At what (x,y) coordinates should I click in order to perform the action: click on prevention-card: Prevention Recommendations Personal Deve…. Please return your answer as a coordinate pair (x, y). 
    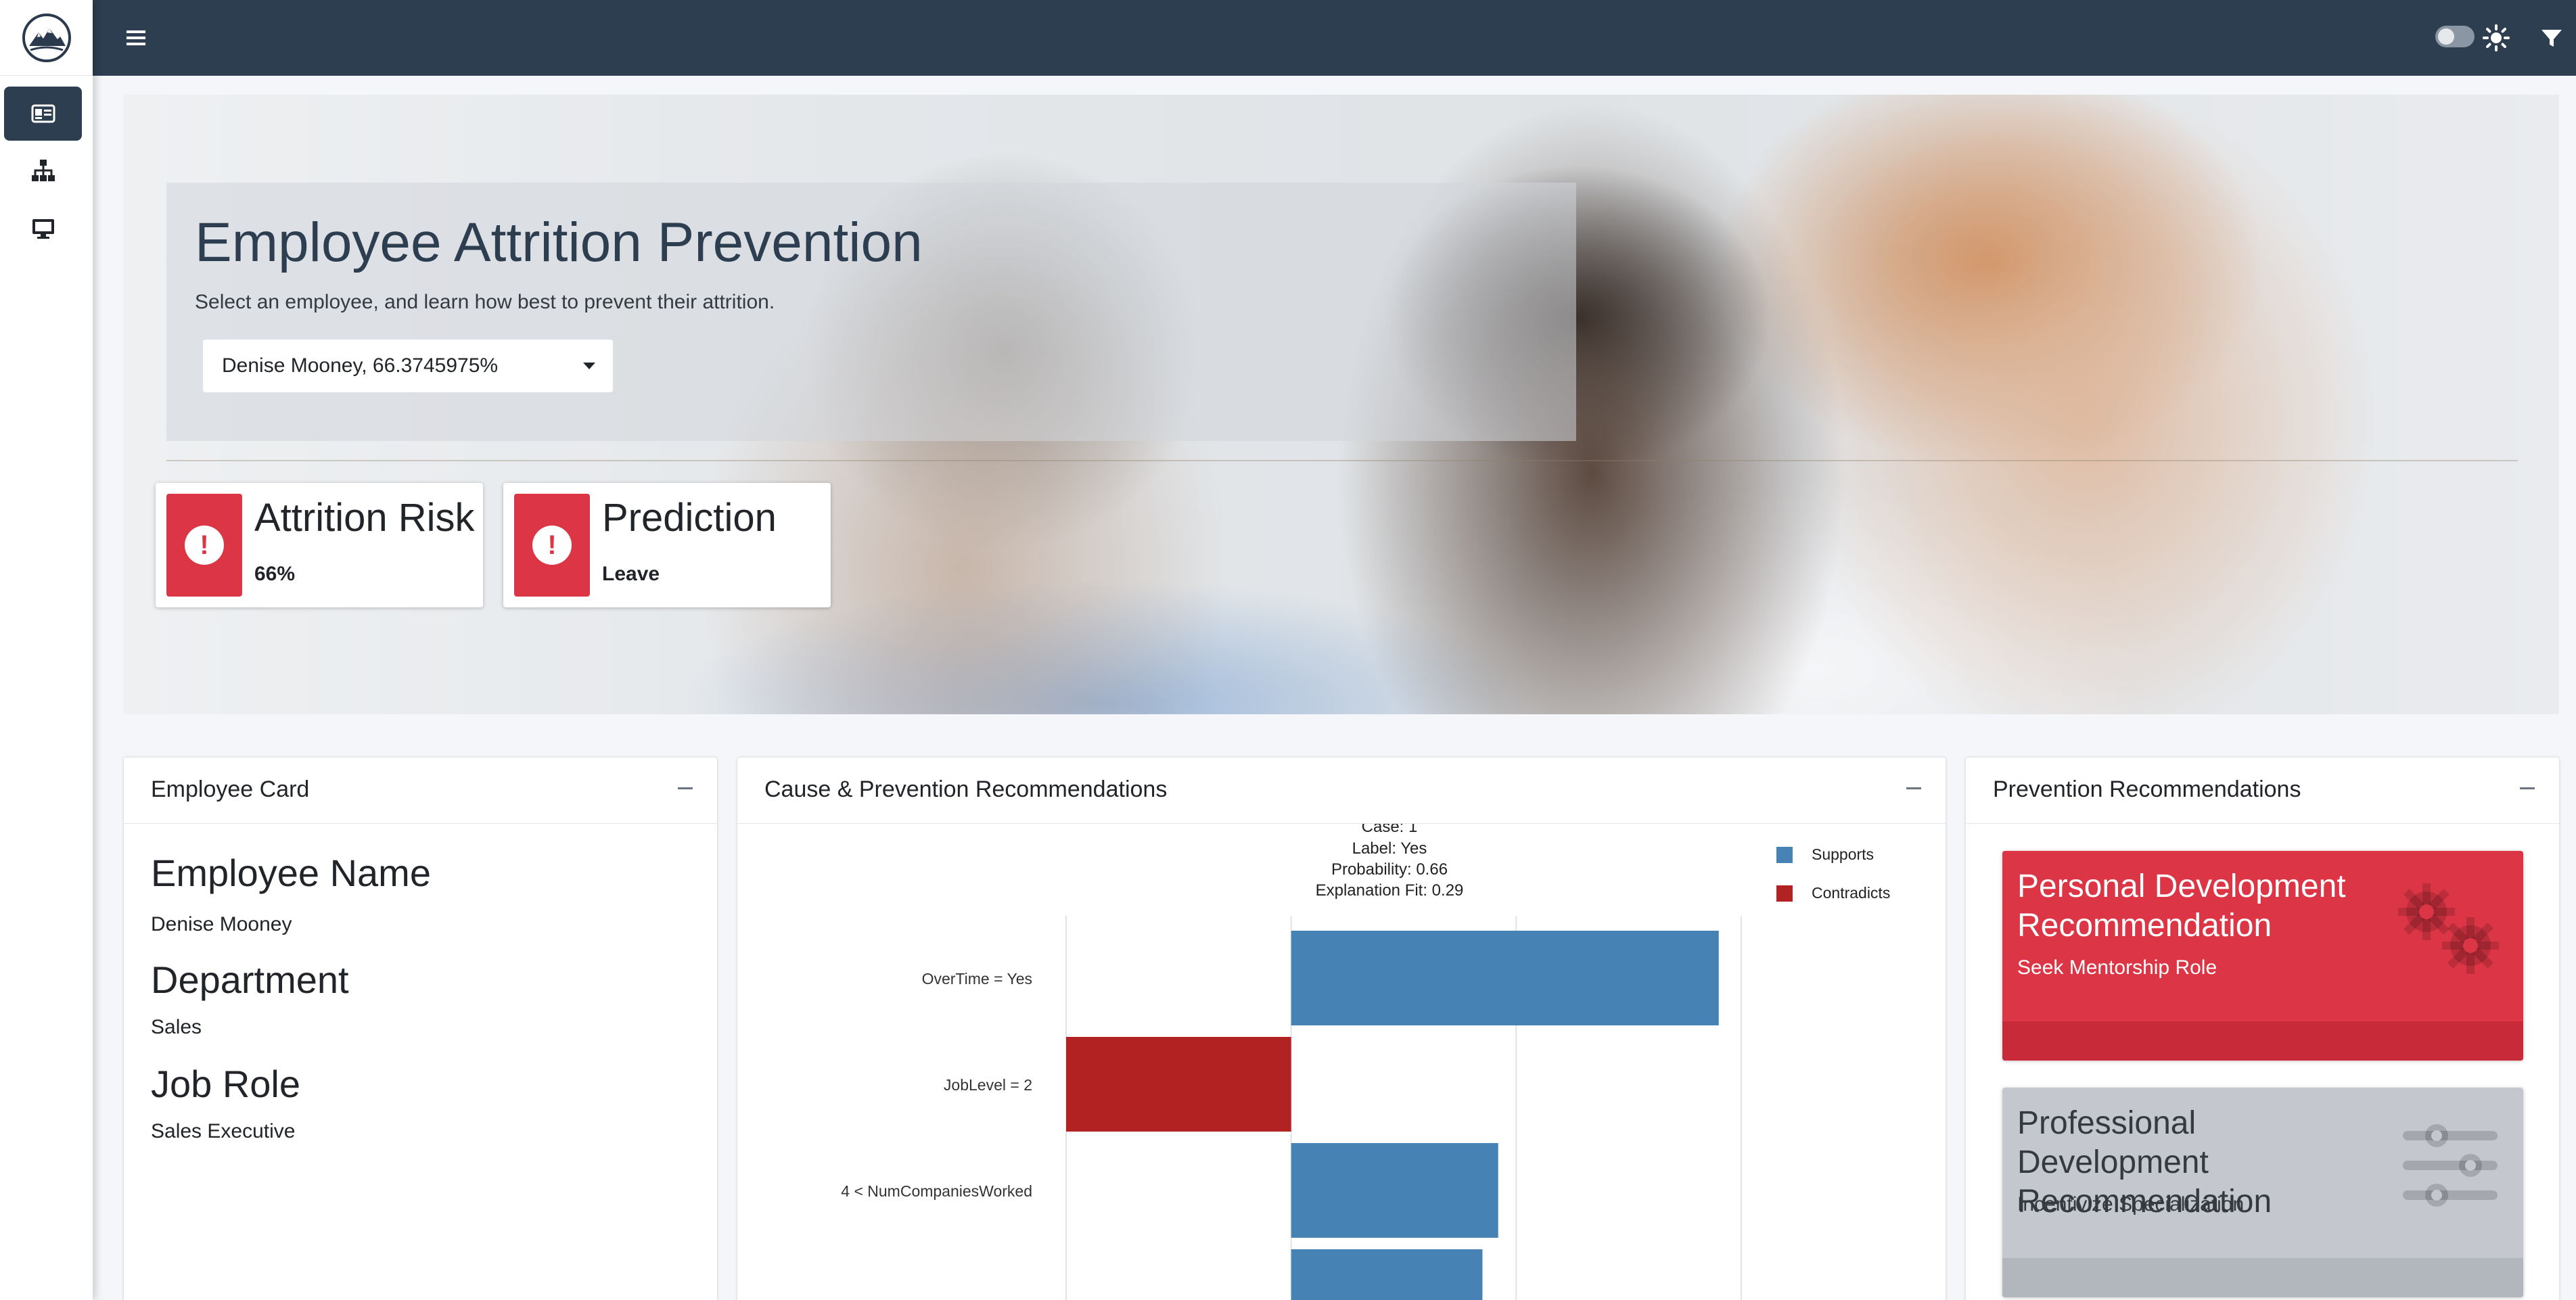
    Looking at the image, I should click on (2262, 1029).